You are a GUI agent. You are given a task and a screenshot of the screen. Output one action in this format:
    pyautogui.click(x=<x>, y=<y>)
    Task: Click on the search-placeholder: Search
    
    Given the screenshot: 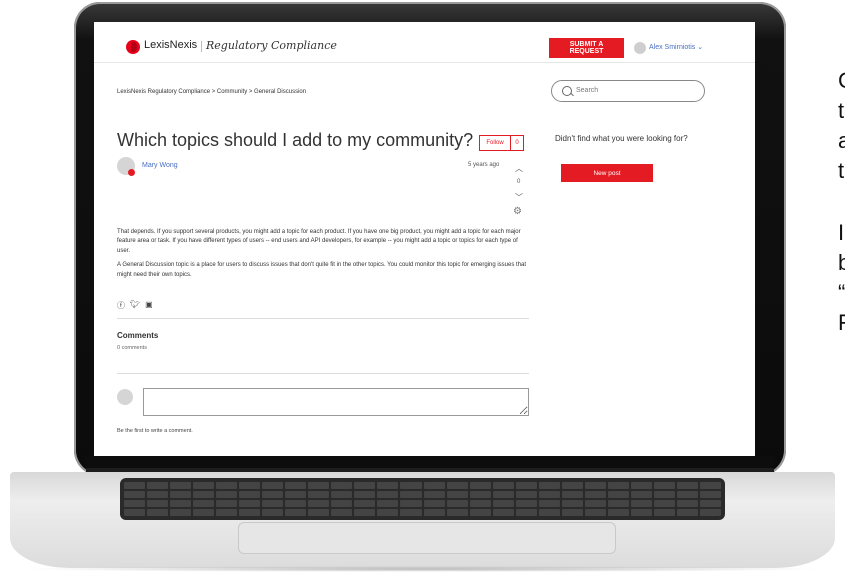 What is the action you would take?
    pyautogui.click(x=587, y=90)
    